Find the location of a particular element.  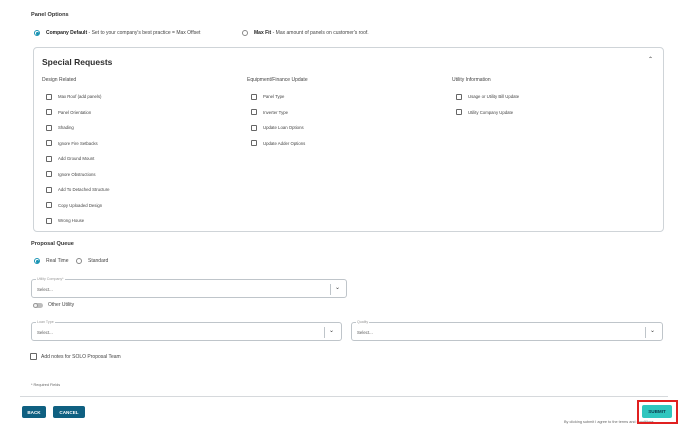

queue-option-standard: Standard is located at coordinates (92, 261).